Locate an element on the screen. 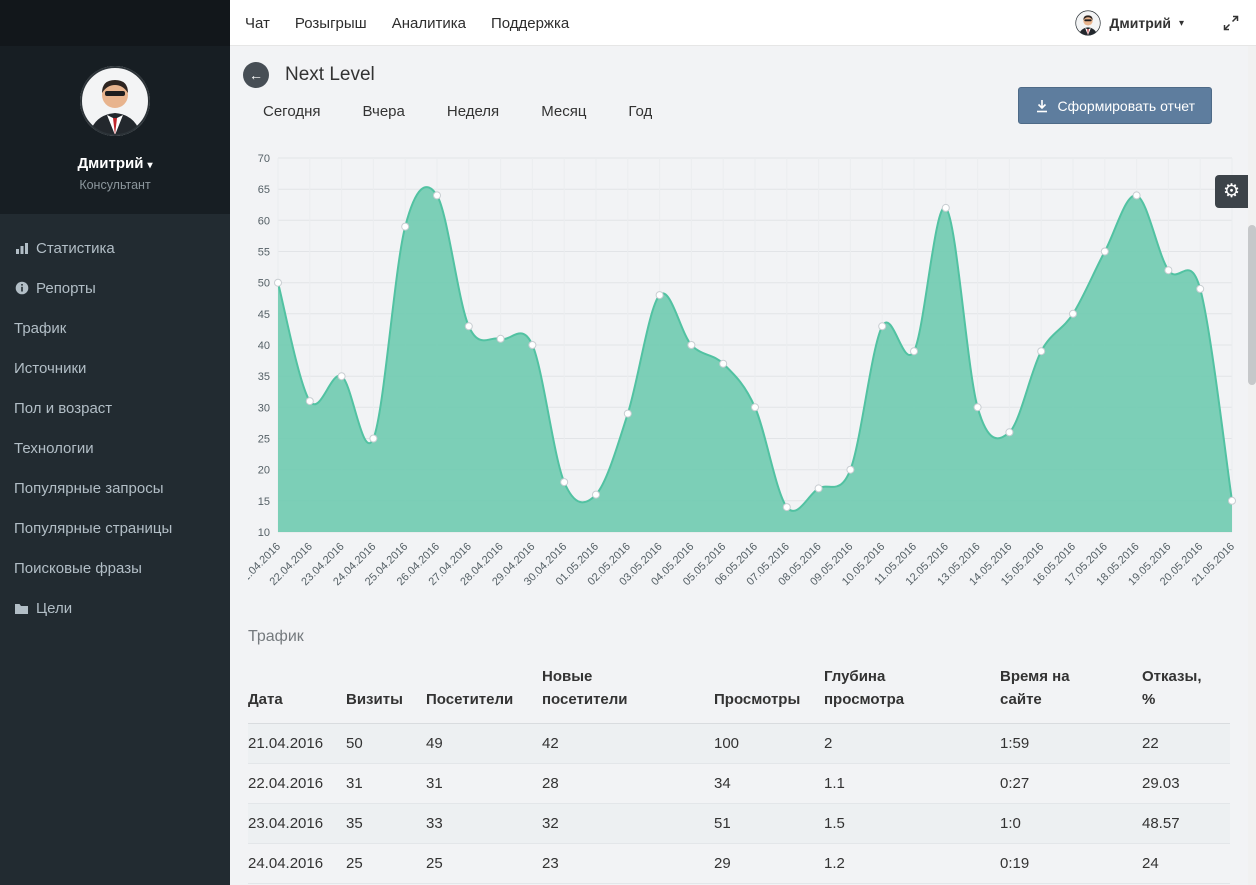  sidebar-item-sources: Источники is located at coordinates (115, 368).